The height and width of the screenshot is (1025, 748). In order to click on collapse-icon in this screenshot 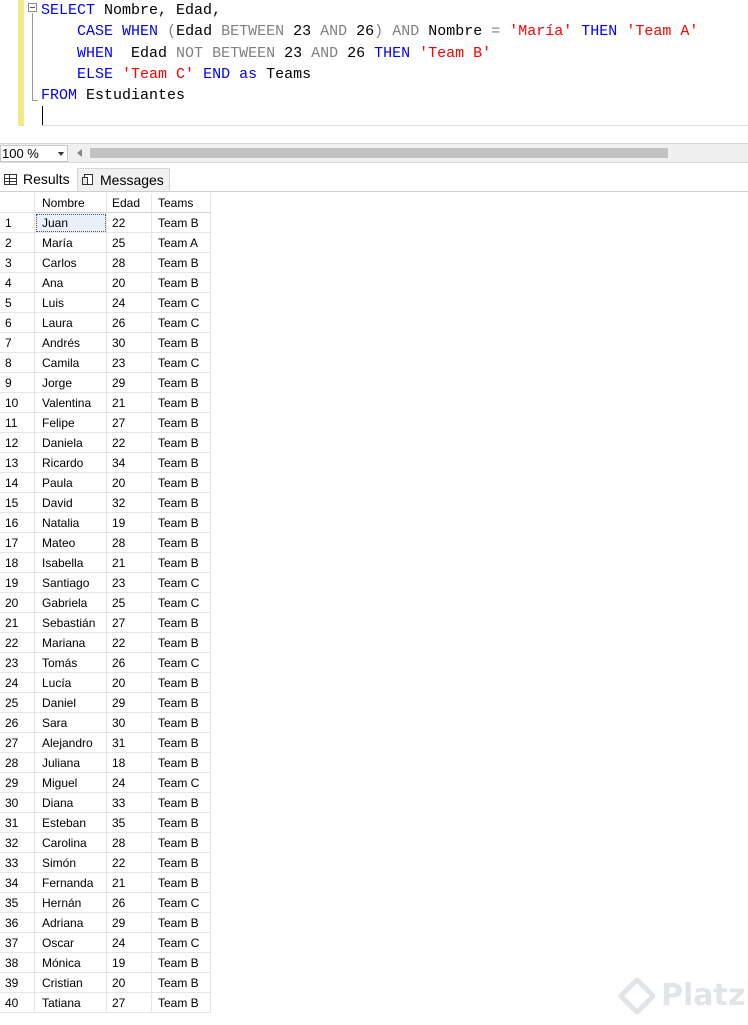, I will do `click(32, 7)`.